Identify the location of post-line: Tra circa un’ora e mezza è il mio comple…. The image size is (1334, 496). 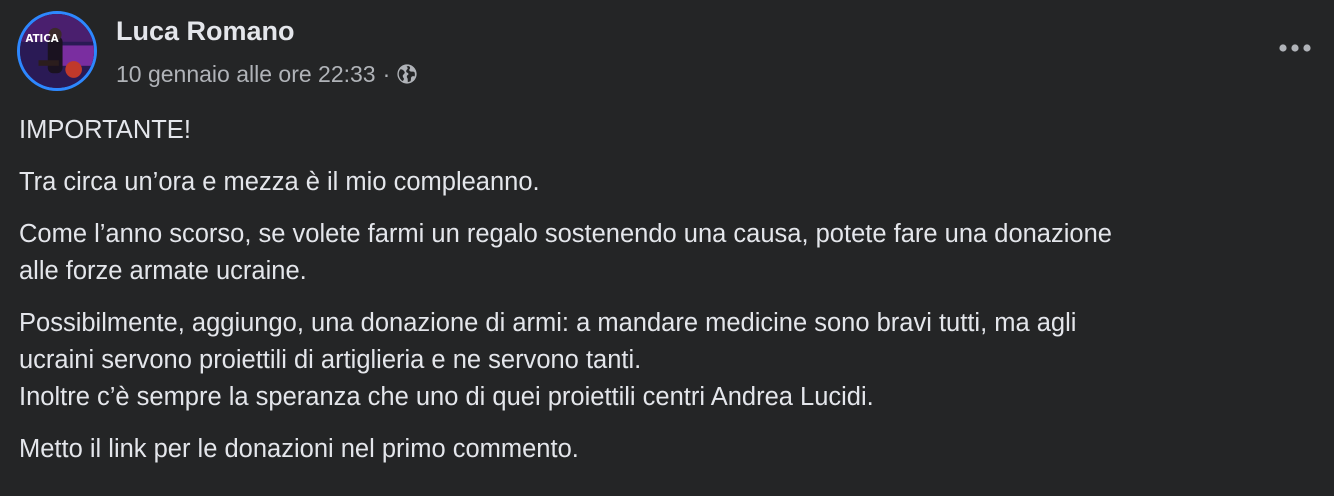
(279, 182).